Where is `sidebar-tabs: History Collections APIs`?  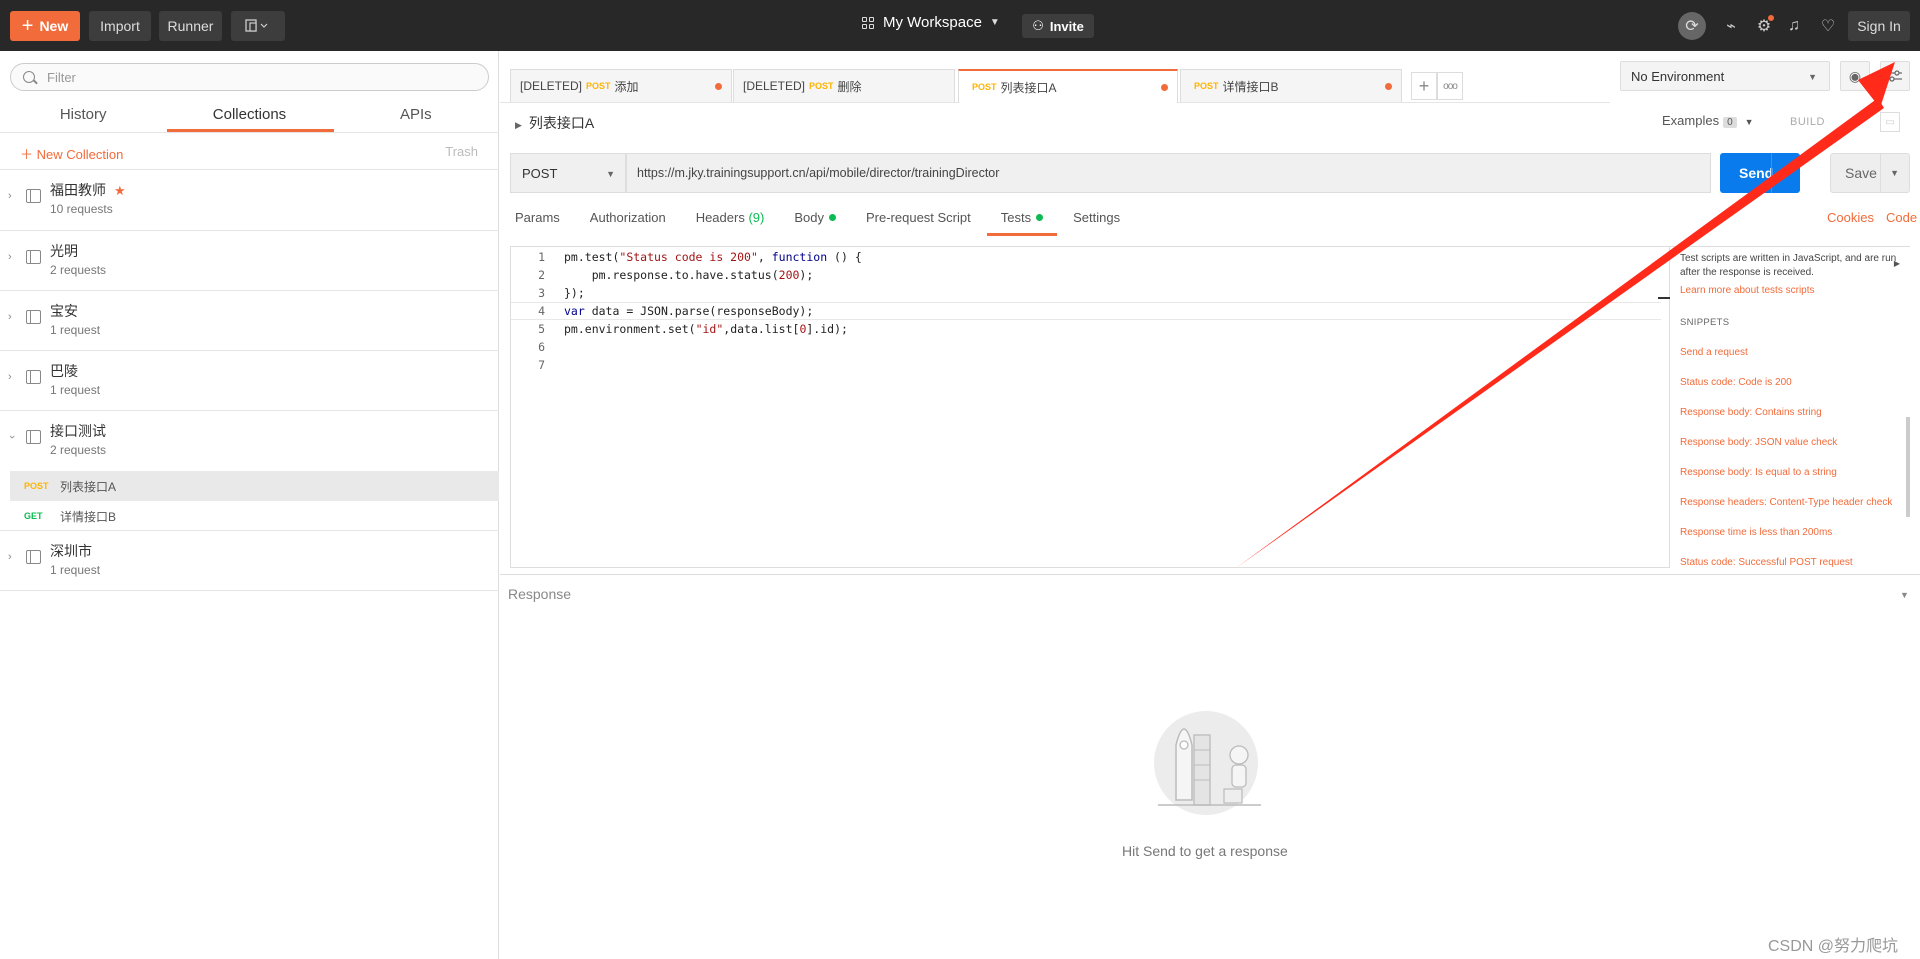 sidebar-tabs: History Collections APIs is located at coordinates (249, 116).